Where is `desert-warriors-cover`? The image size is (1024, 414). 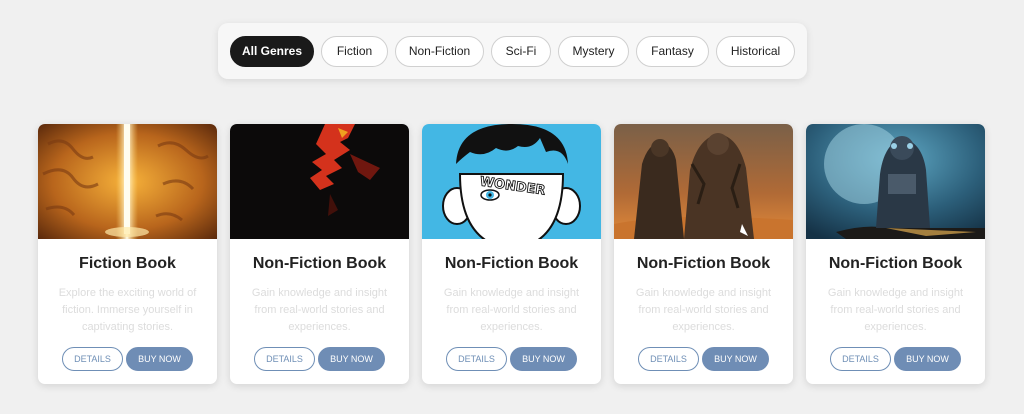 desert-warriors-cover is located at coordinates (703, 181).